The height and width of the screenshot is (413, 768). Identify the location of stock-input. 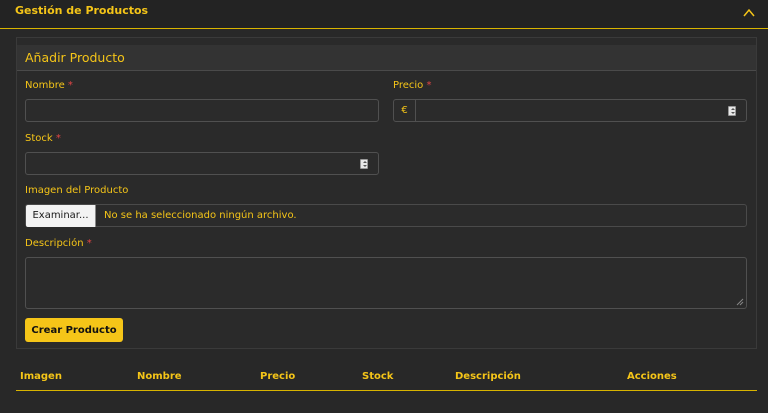
(202, 163).